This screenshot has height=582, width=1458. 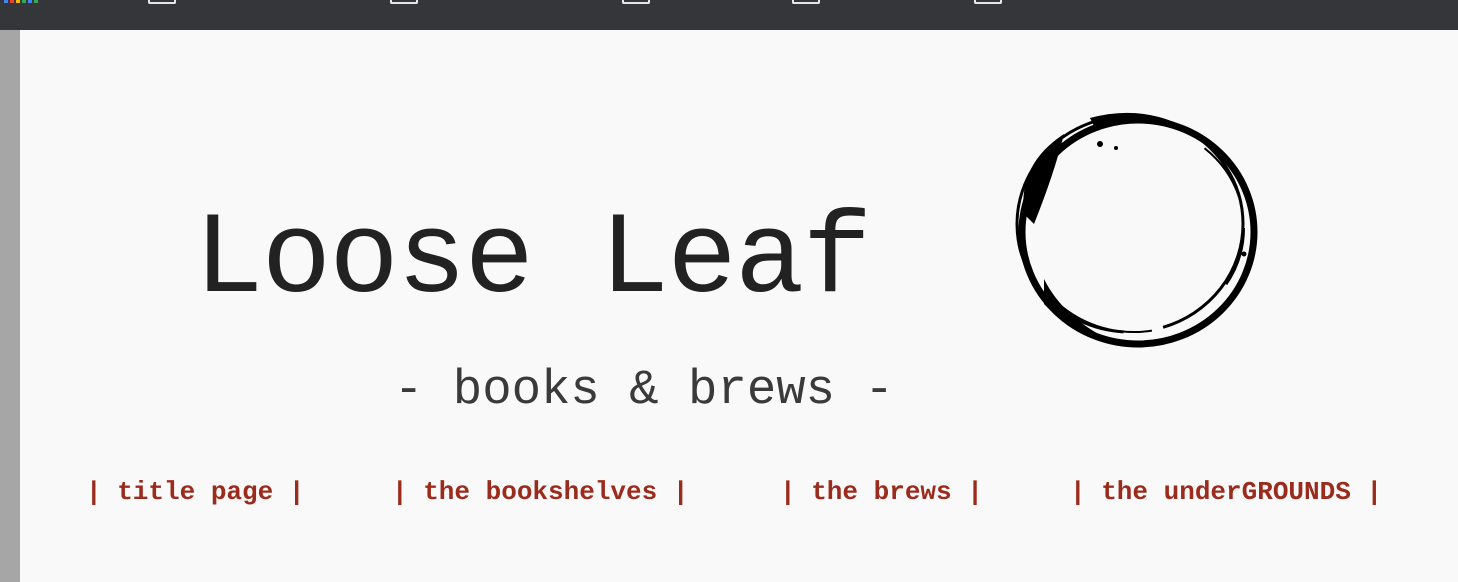 What do you see at coordinates (644, 390) in the screenshot?
I see `site-tagline: - books & brews -` at bounding box center [644, 390].